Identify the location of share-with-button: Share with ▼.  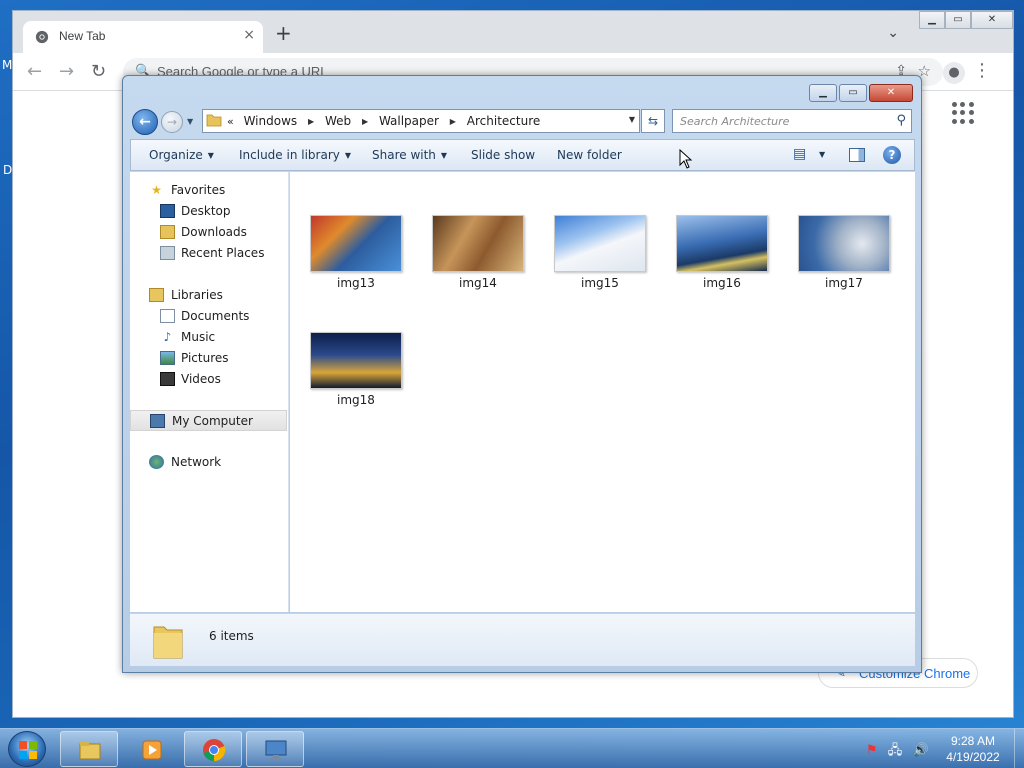
(409, 155).